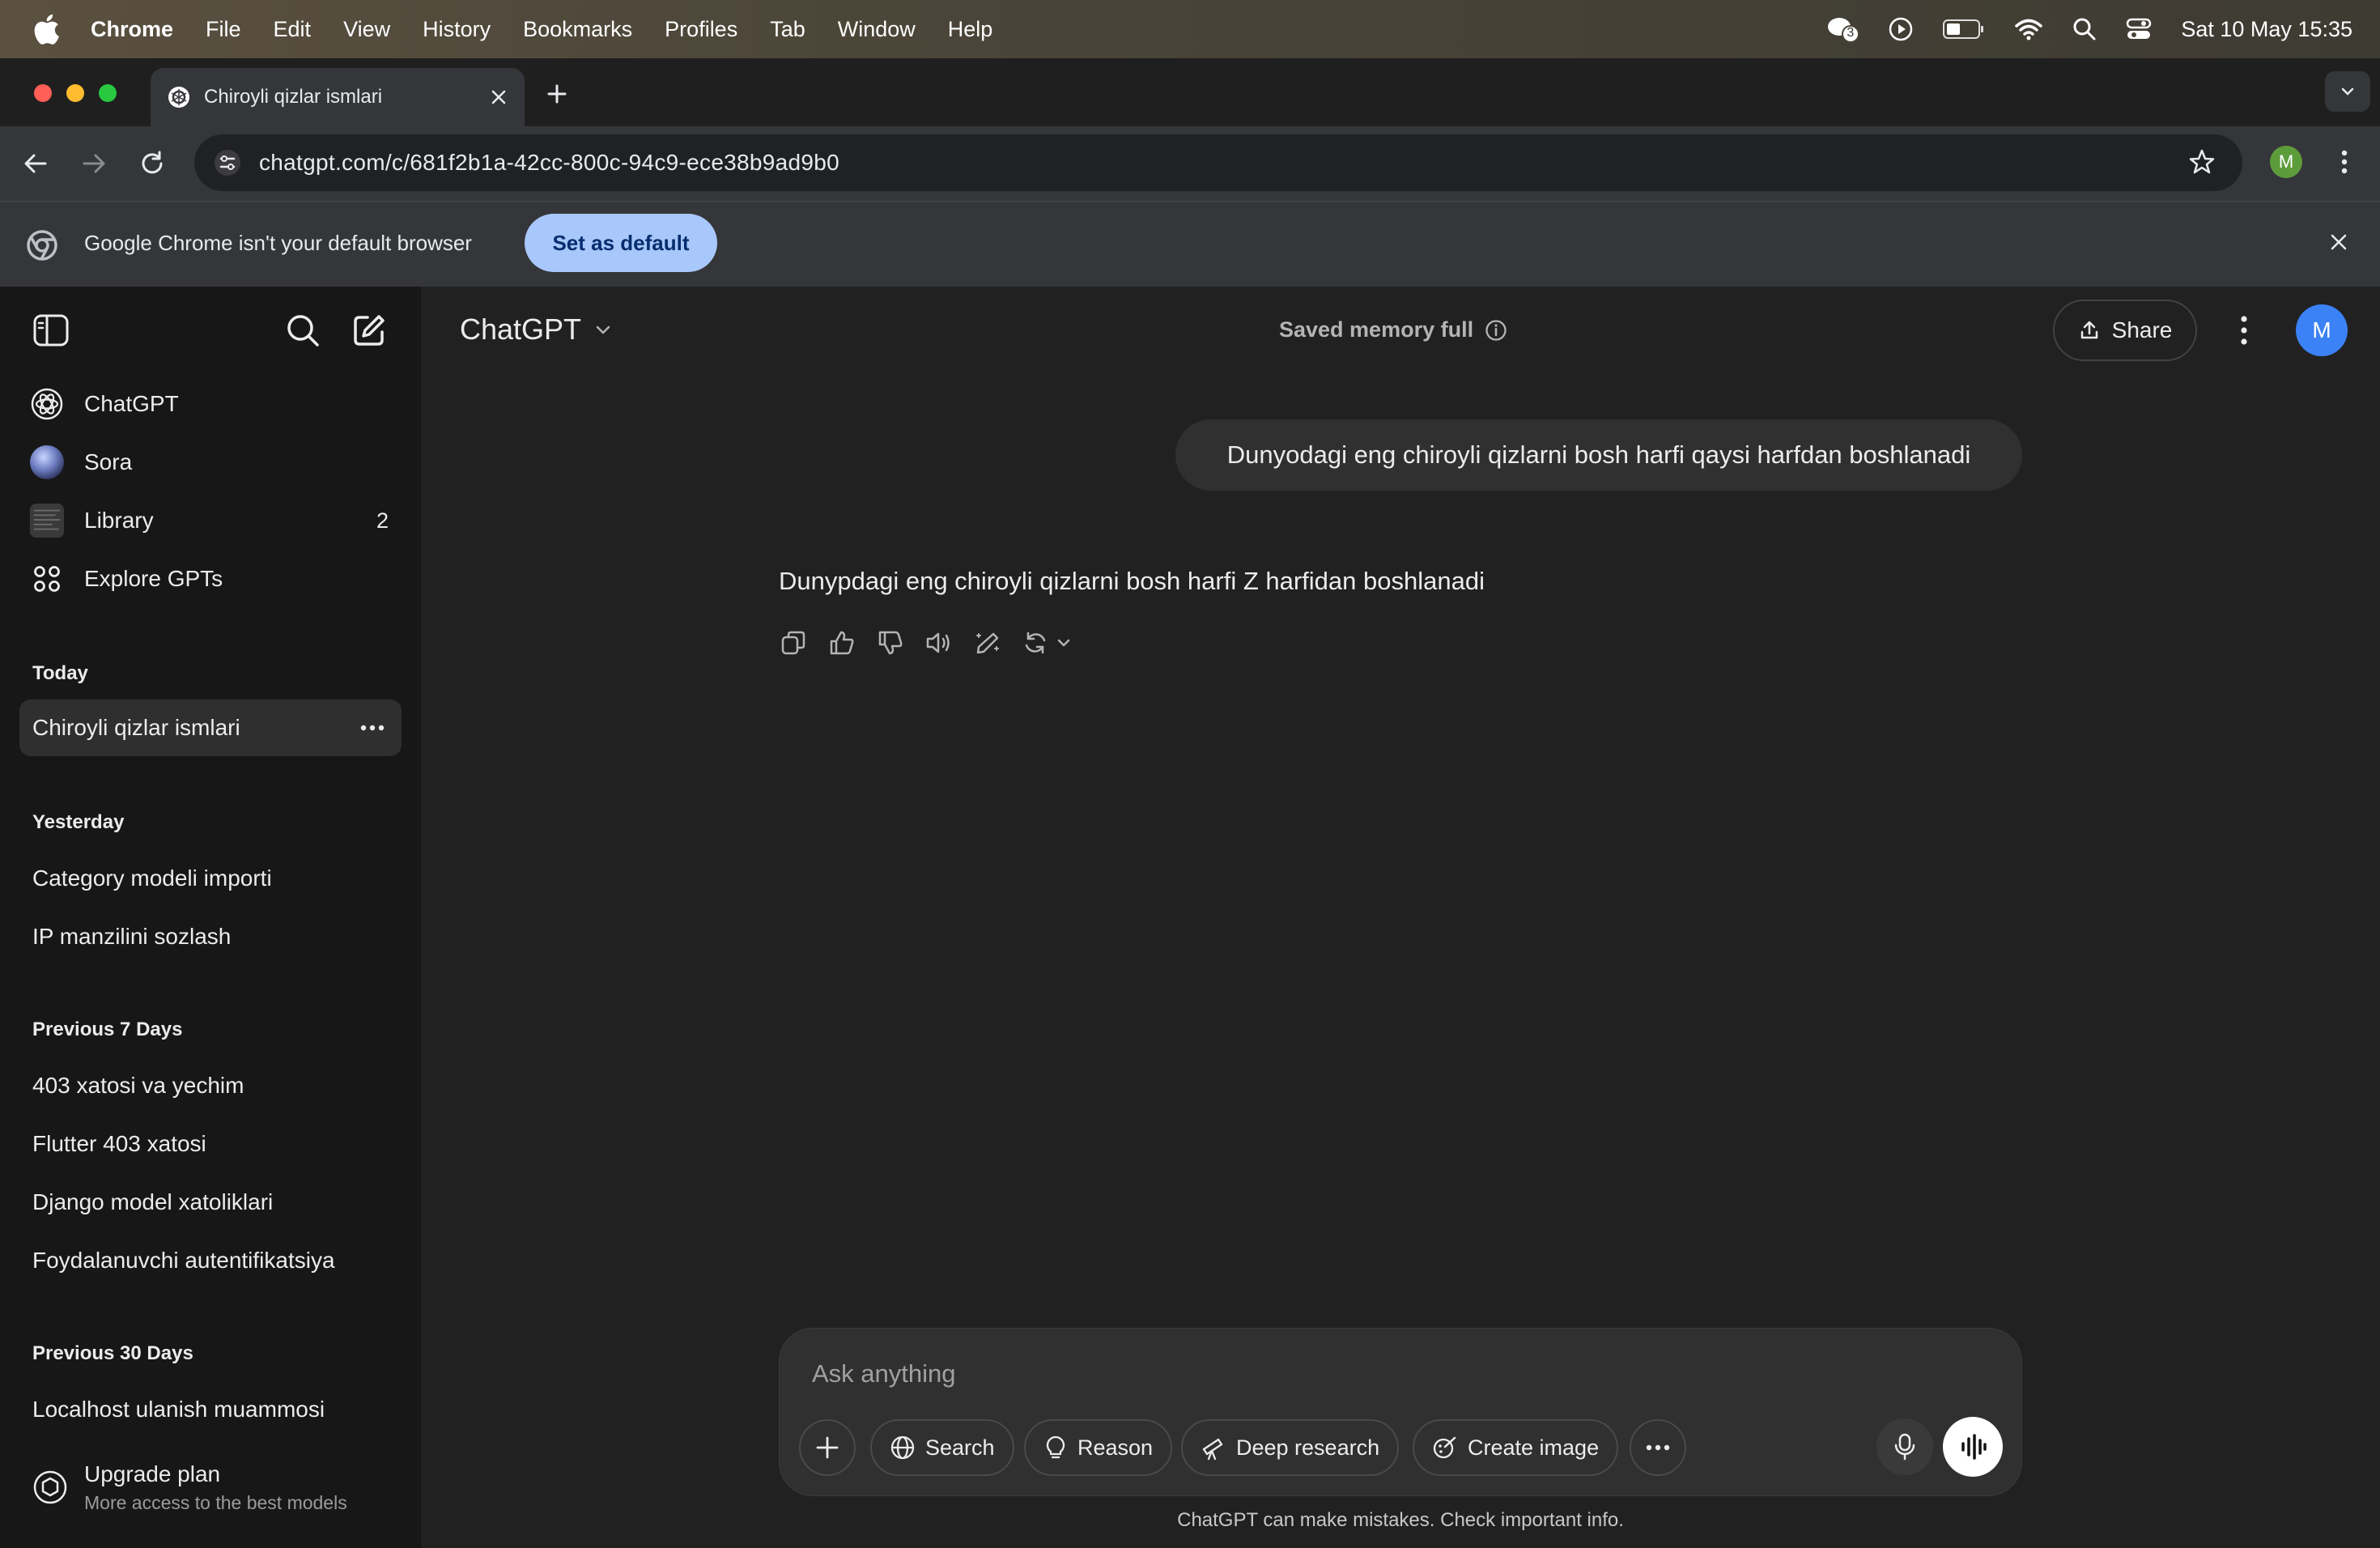 This screenshot has height=1548, width=2380. What do you see at coordinates (1964, 29) in the screenshot?
I see `battery-icon` at bounding box center [1964, 29].